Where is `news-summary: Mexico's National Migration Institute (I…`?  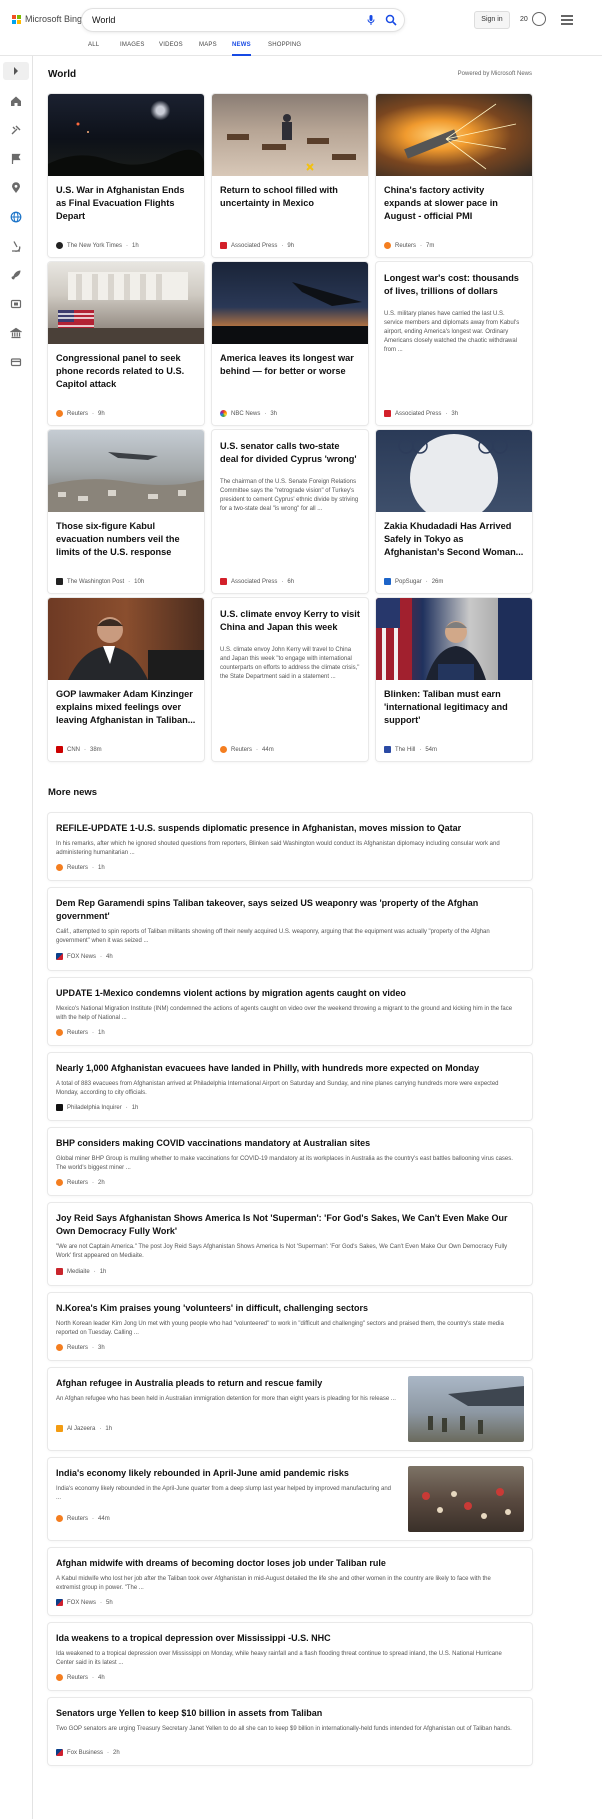
news-summary: Mexico's National Migration Institute (I… is located at coordinates (284, 1013).